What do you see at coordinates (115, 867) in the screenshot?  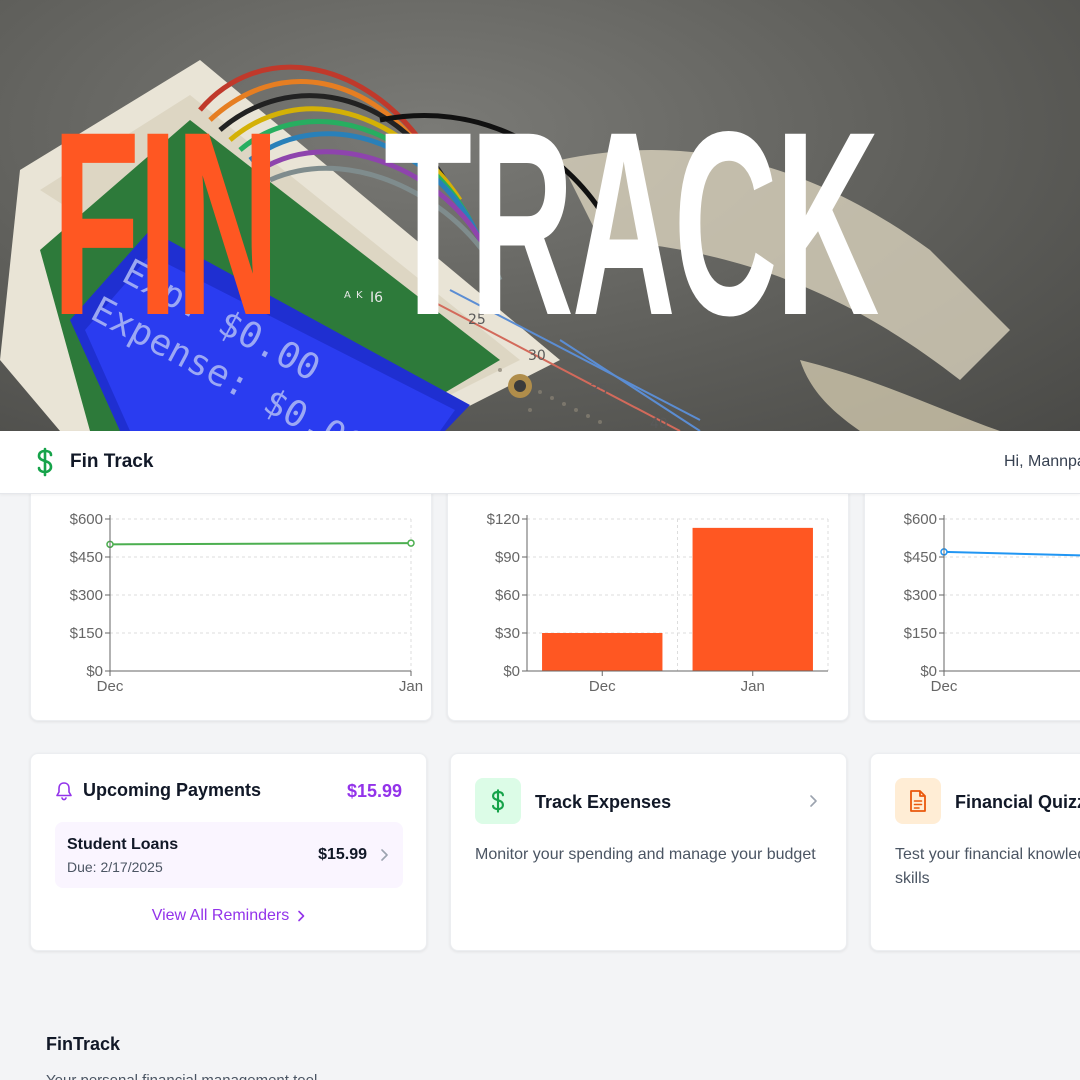 I see `payment-due-date: Due: 2/17/2025` at bounding box center [115, 867].